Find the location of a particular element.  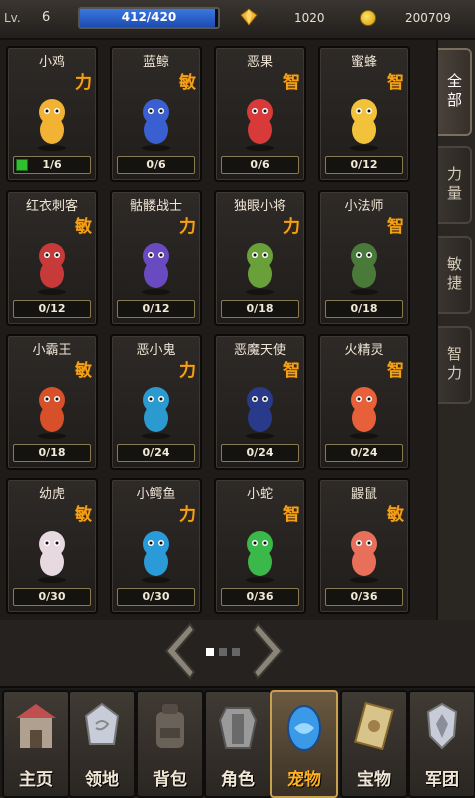

shop-icon is located at coordinates (36, 726).